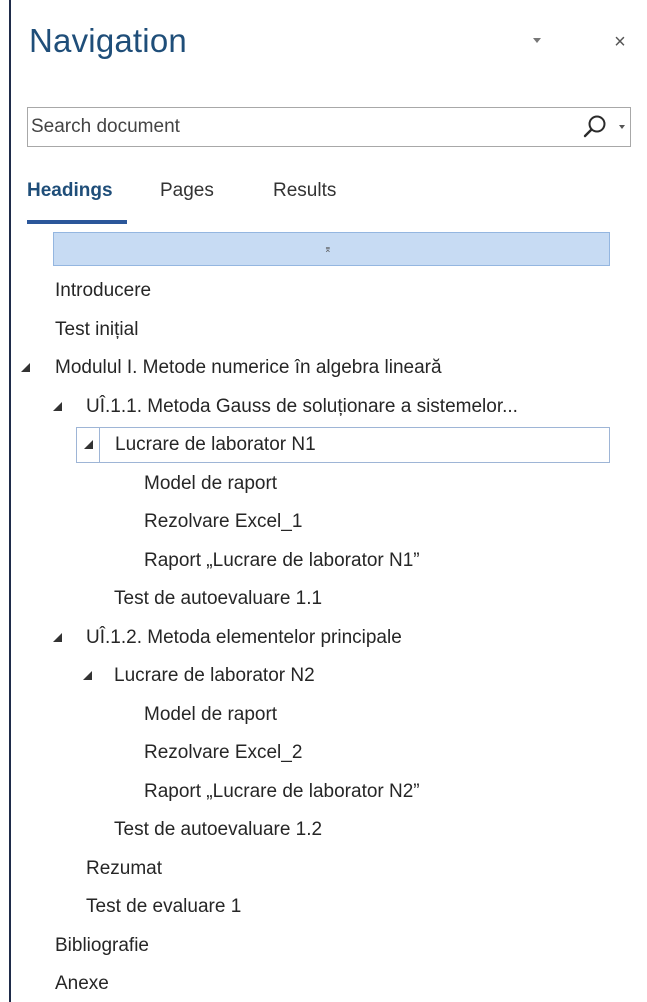 This screenshot has height=1002, width=647. I want to click on tree-item: UÎ.1.2. Metoda elementelor principale, so click(321, 638).